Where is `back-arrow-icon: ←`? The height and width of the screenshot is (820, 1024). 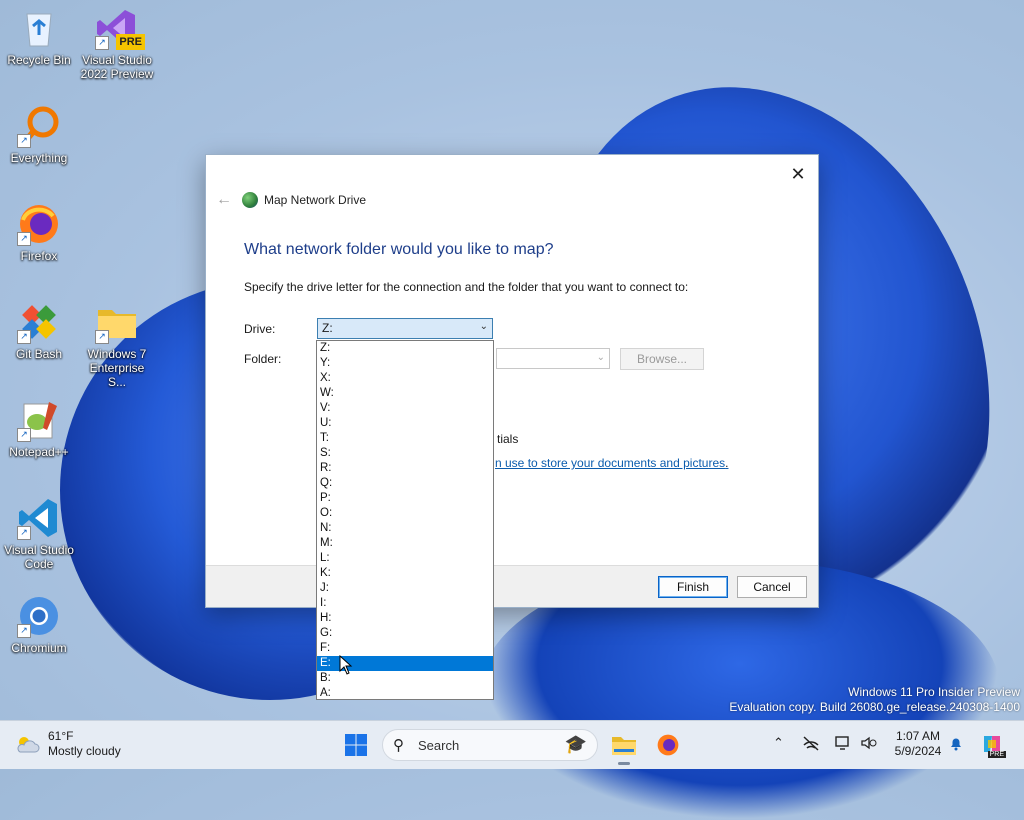 back-arrow-icon: ← is located at coordinates (224, 199).